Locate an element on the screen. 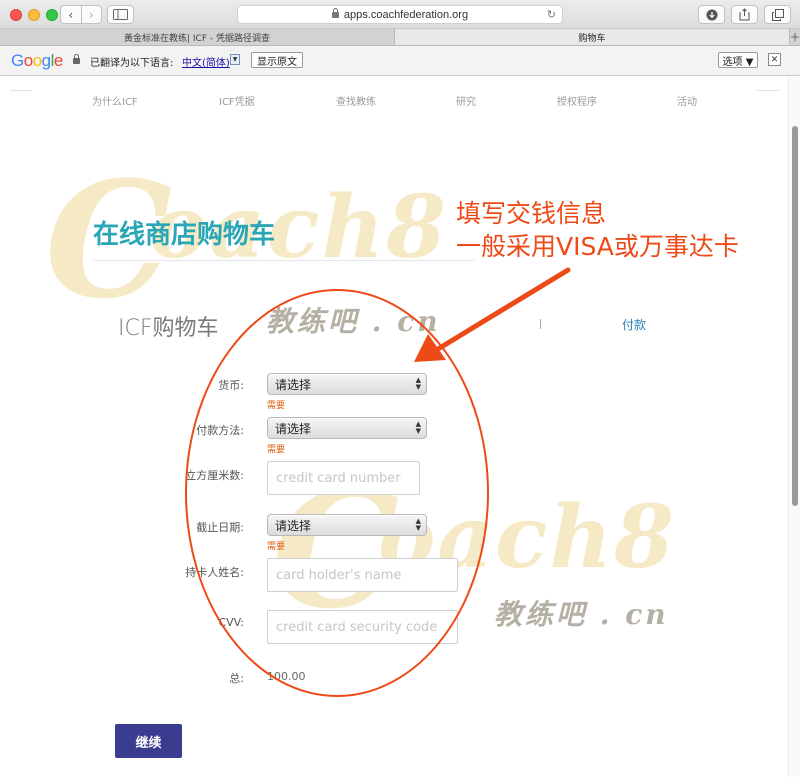  new-tab-button: + is located at coordinates (795, 37).